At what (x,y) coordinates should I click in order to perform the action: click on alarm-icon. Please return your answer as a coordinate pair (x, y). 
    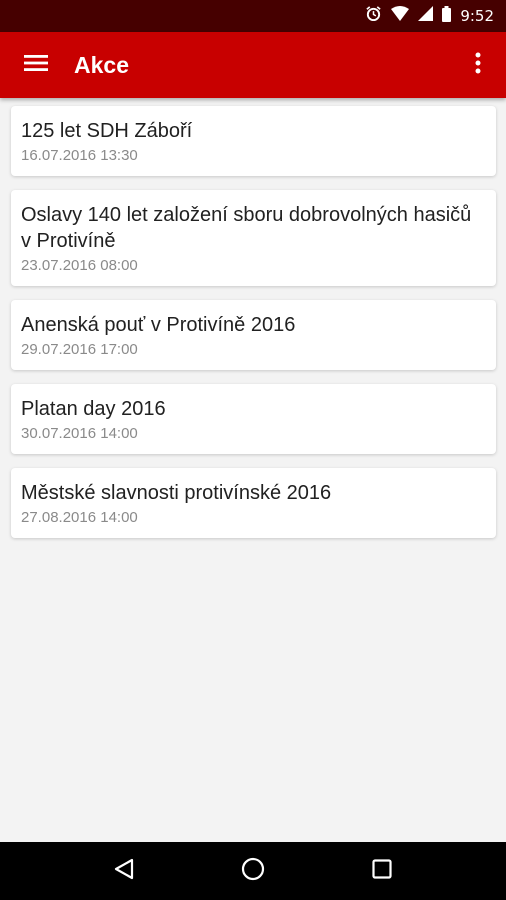
    Looking at the image, I should click on (373, 16).